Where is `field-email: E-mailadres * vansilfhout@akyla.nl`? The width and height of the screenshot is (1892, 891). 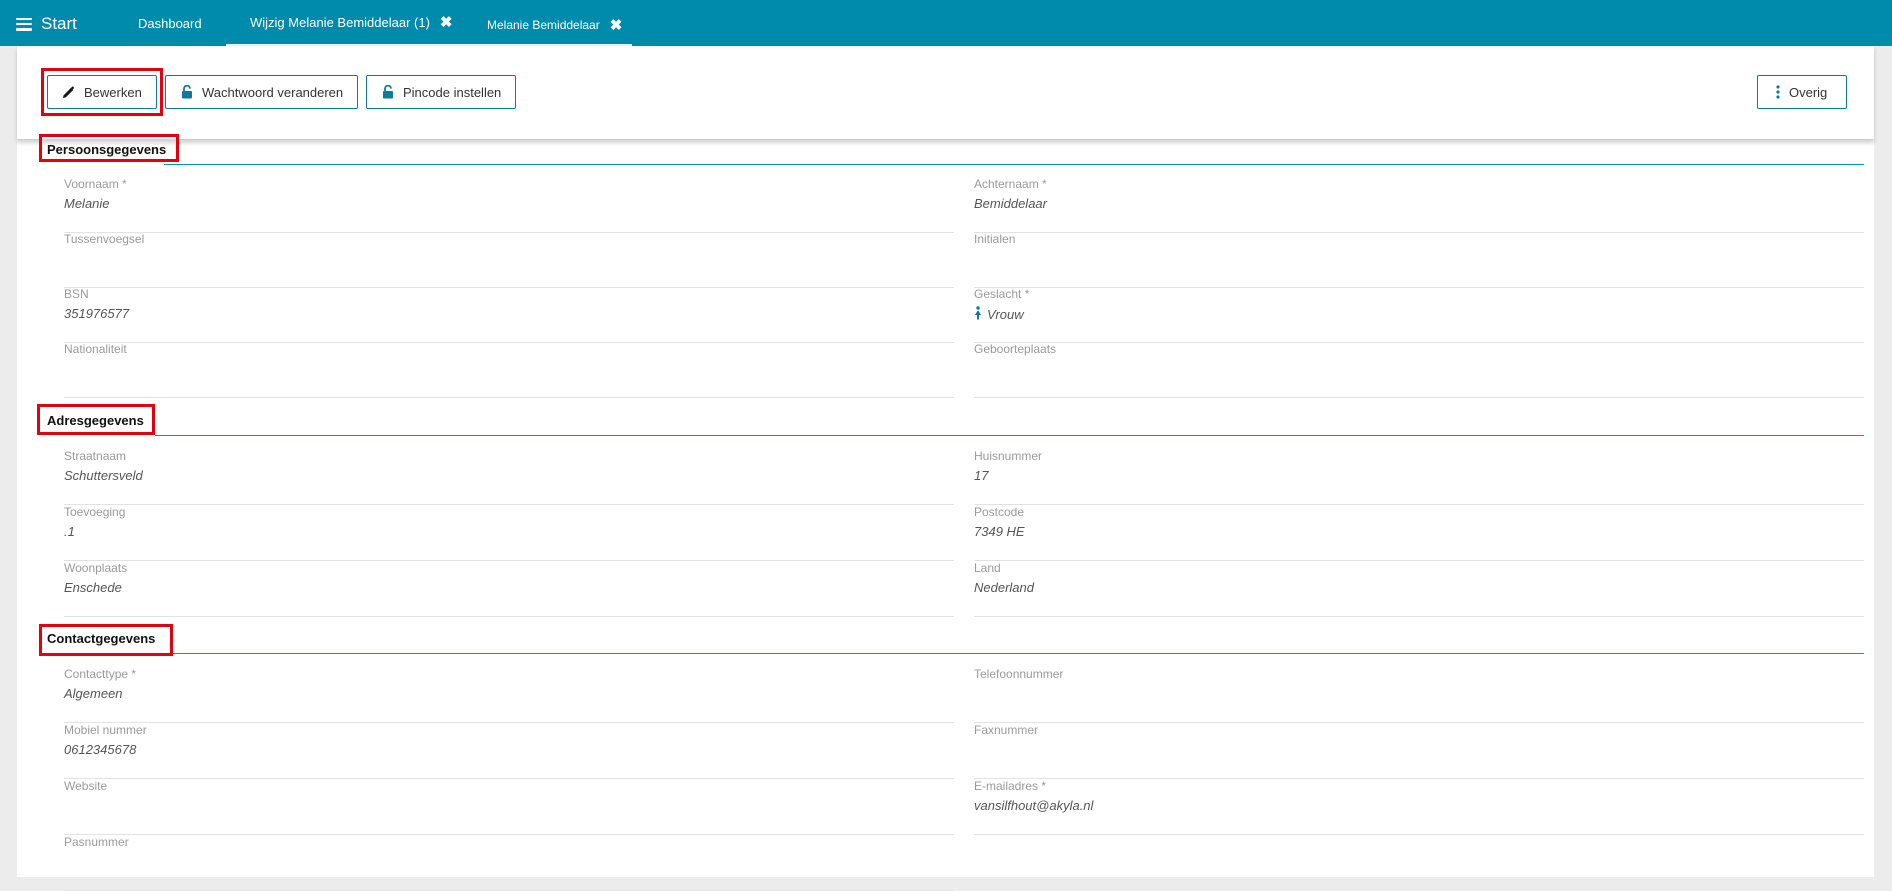
field-email: E-mailadres * vansilfhout@akyla.nl is located at coordinates (1419, 807).